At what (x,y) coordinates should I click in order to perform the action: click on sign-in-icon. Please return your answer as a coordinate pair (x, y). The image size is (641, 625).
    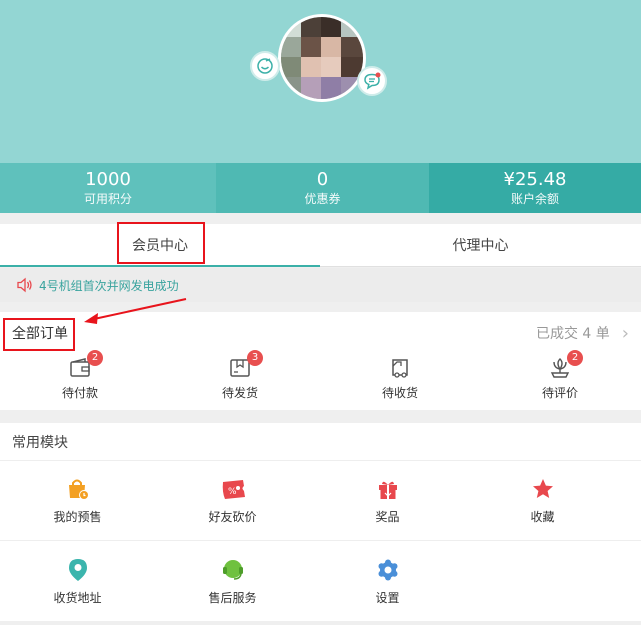
    Looking at the image, I should click on (265, 66).